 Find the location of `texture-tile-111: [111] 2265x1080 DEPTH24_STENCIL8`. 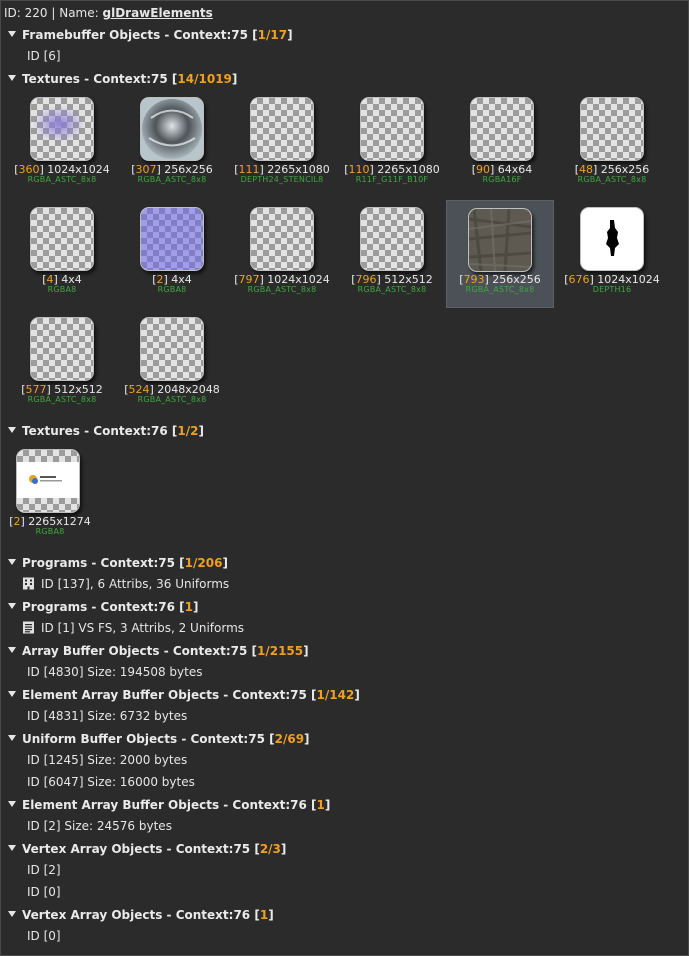

texture-tile-111: [111] 2265x1080 DEPTH24_STENCIL8 is located at coordinates (282, 142).